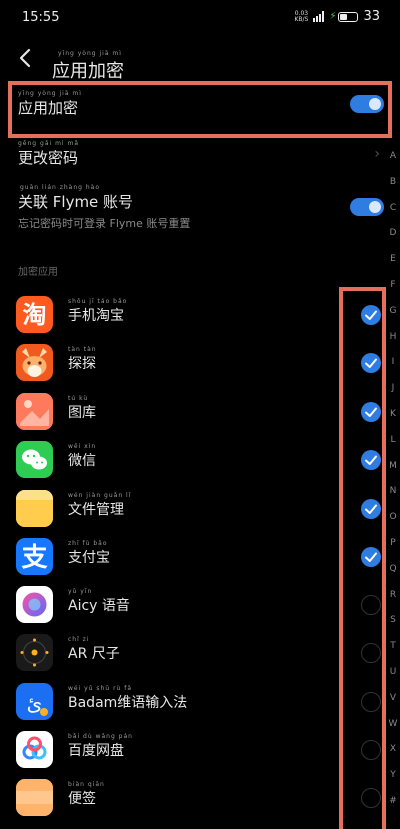 The image size is (400, 829). Describe the element at coordinates (34, 748) in the screenshot. I see `baidu-netdisk-icon` at that location.